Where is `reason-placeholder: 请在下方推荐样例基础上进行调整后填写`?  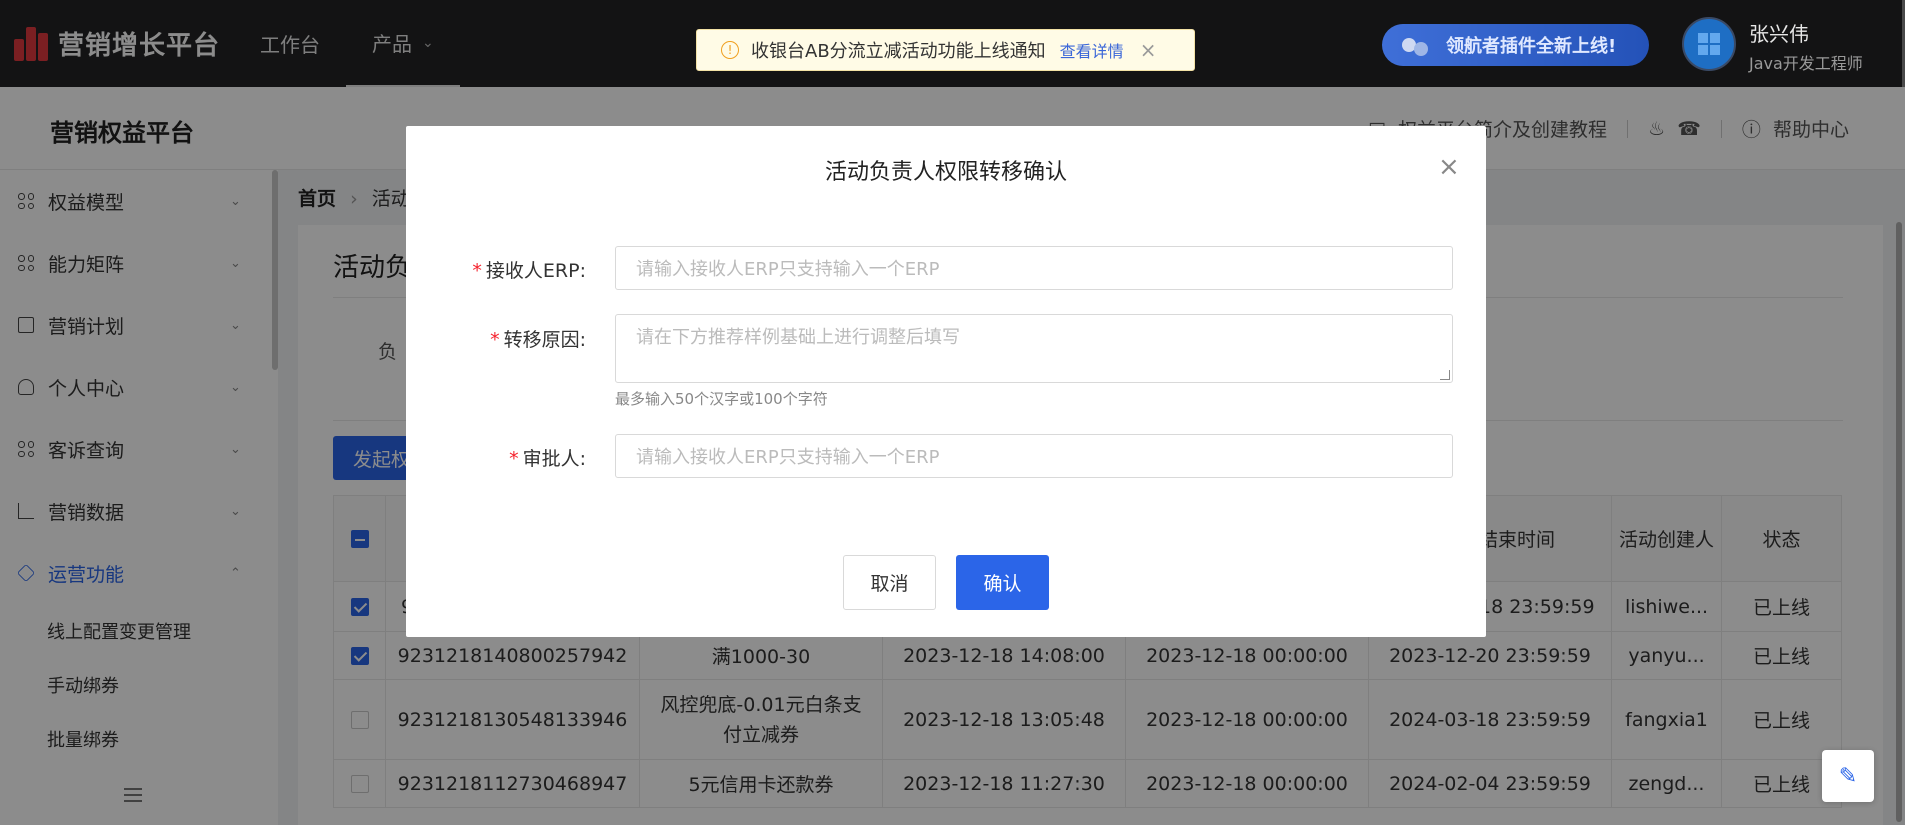
reason-placeholder: 请在下方推荐样例基础上进行调整后填写 is located at coordinates (798, 337).